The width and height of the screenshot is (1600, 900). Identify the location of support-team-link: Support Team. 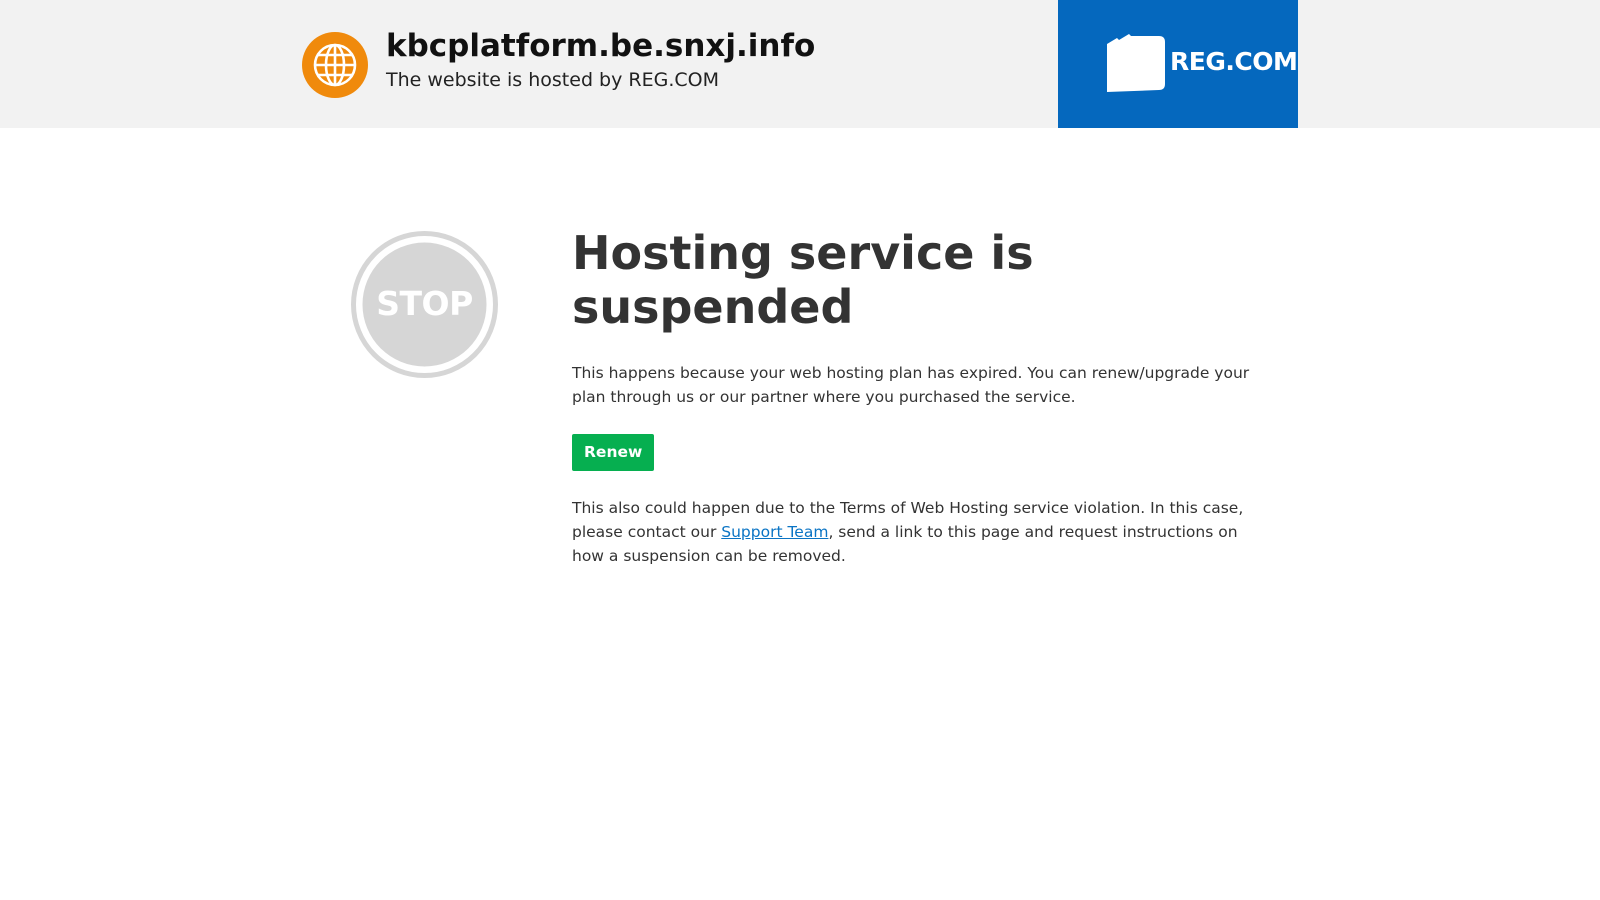
(774, 532).